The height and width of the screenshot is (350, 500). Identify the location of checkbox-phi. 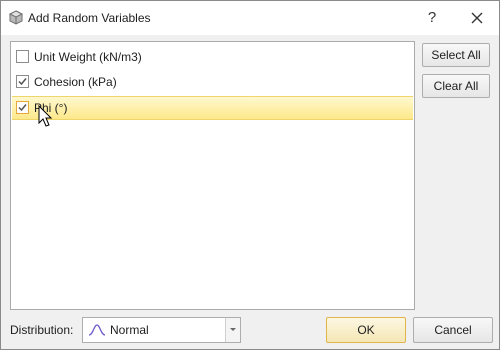
(22, 107).